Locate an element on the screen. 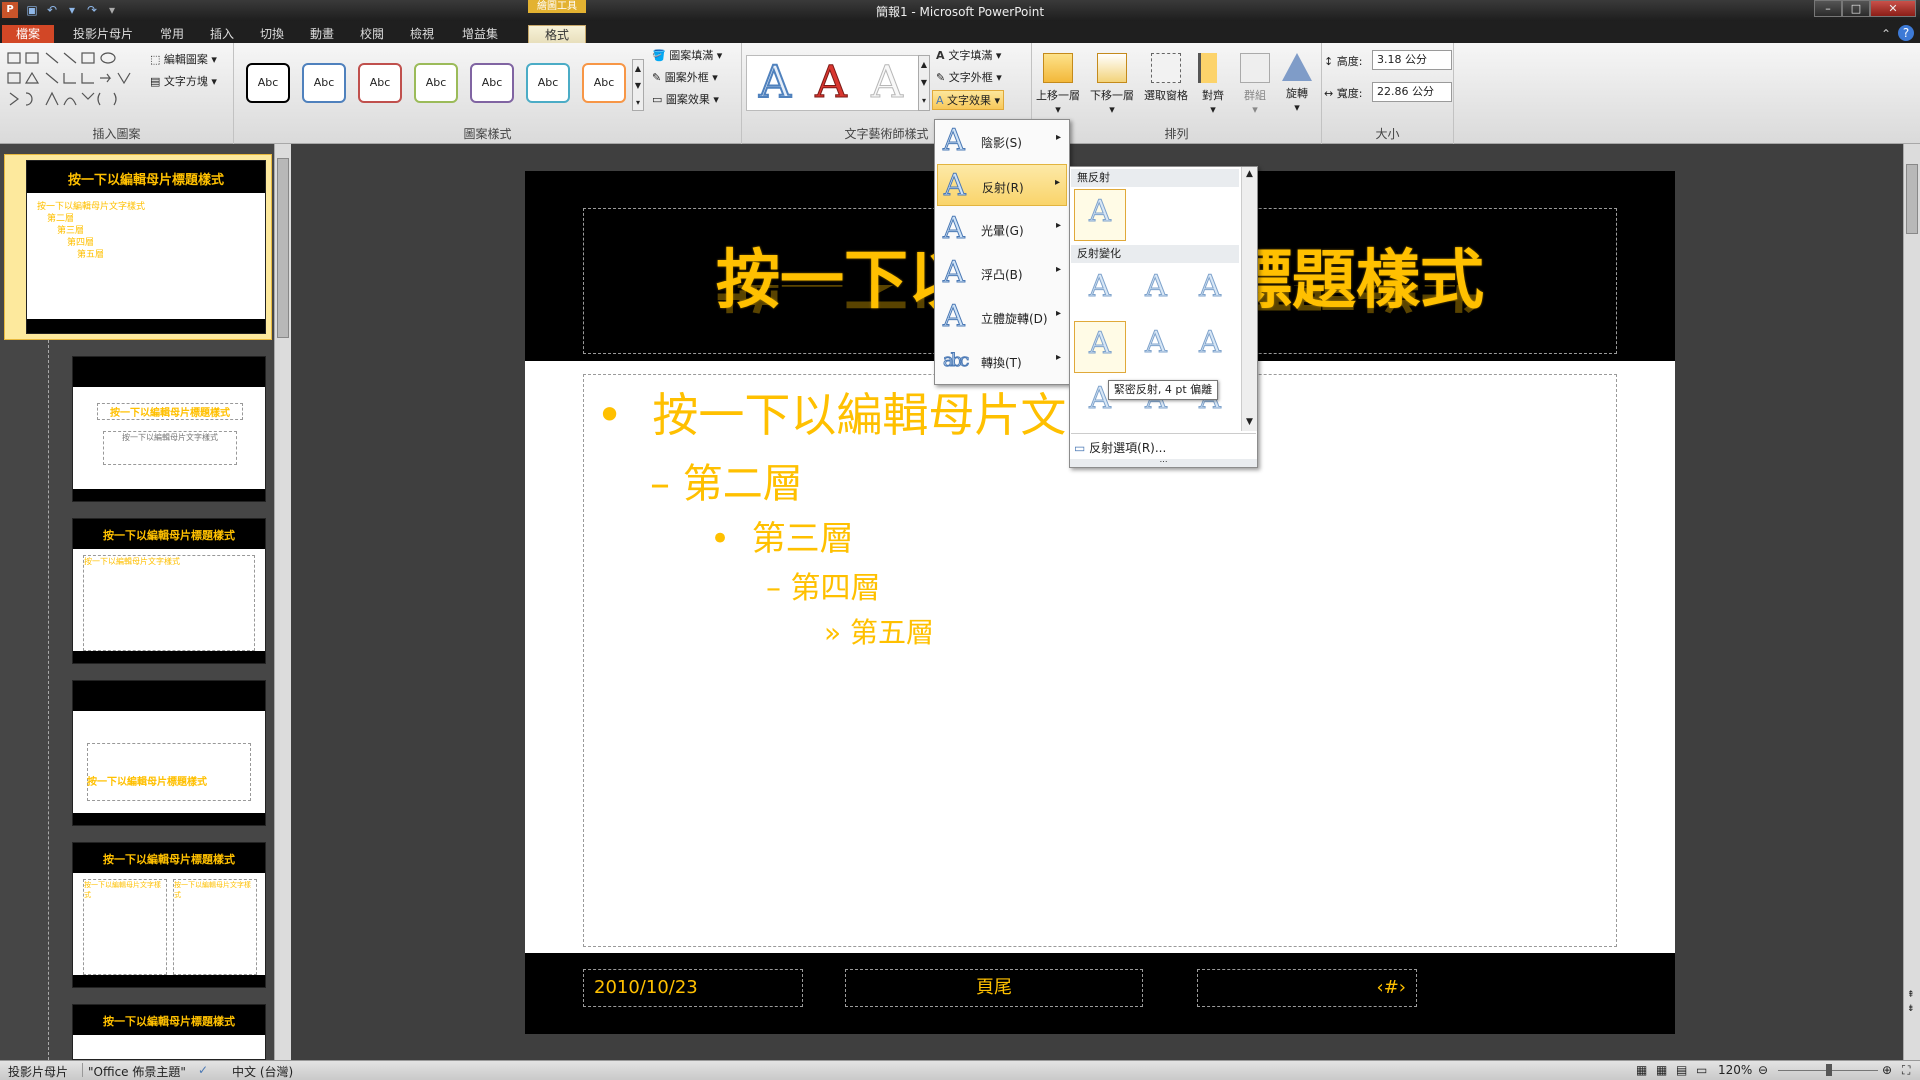  fit-to-window-icon: ⛶ is located at coordinates (1906, 1070).